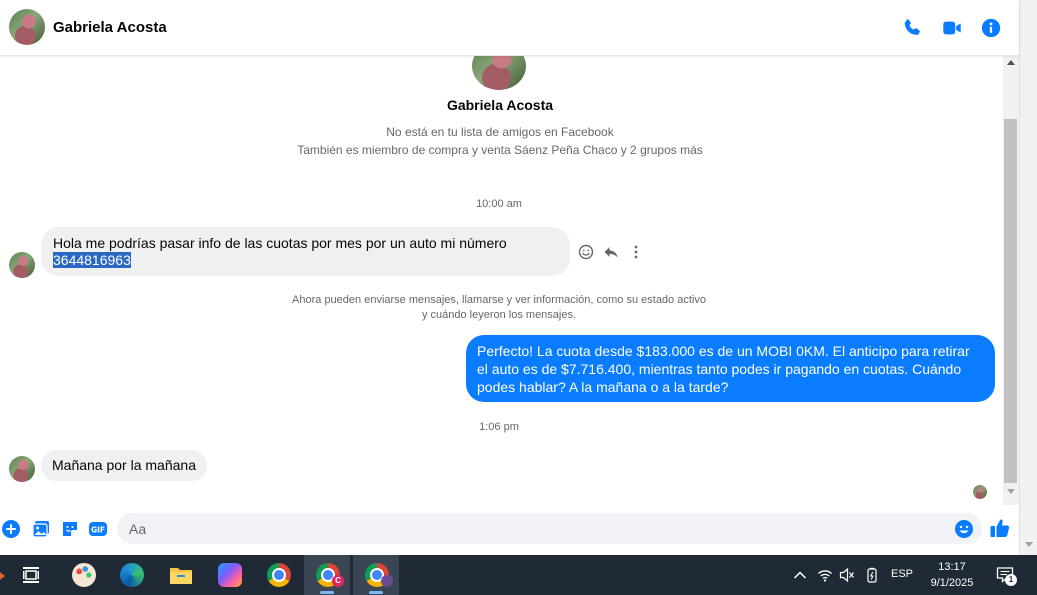 The image size is (1037, 595). What do you see at coordinates (518, 575) in the screenshot?
I see `windows-taskbar: C ESP 13:17 9/1/2025 1` at bounding box center [518, 575].